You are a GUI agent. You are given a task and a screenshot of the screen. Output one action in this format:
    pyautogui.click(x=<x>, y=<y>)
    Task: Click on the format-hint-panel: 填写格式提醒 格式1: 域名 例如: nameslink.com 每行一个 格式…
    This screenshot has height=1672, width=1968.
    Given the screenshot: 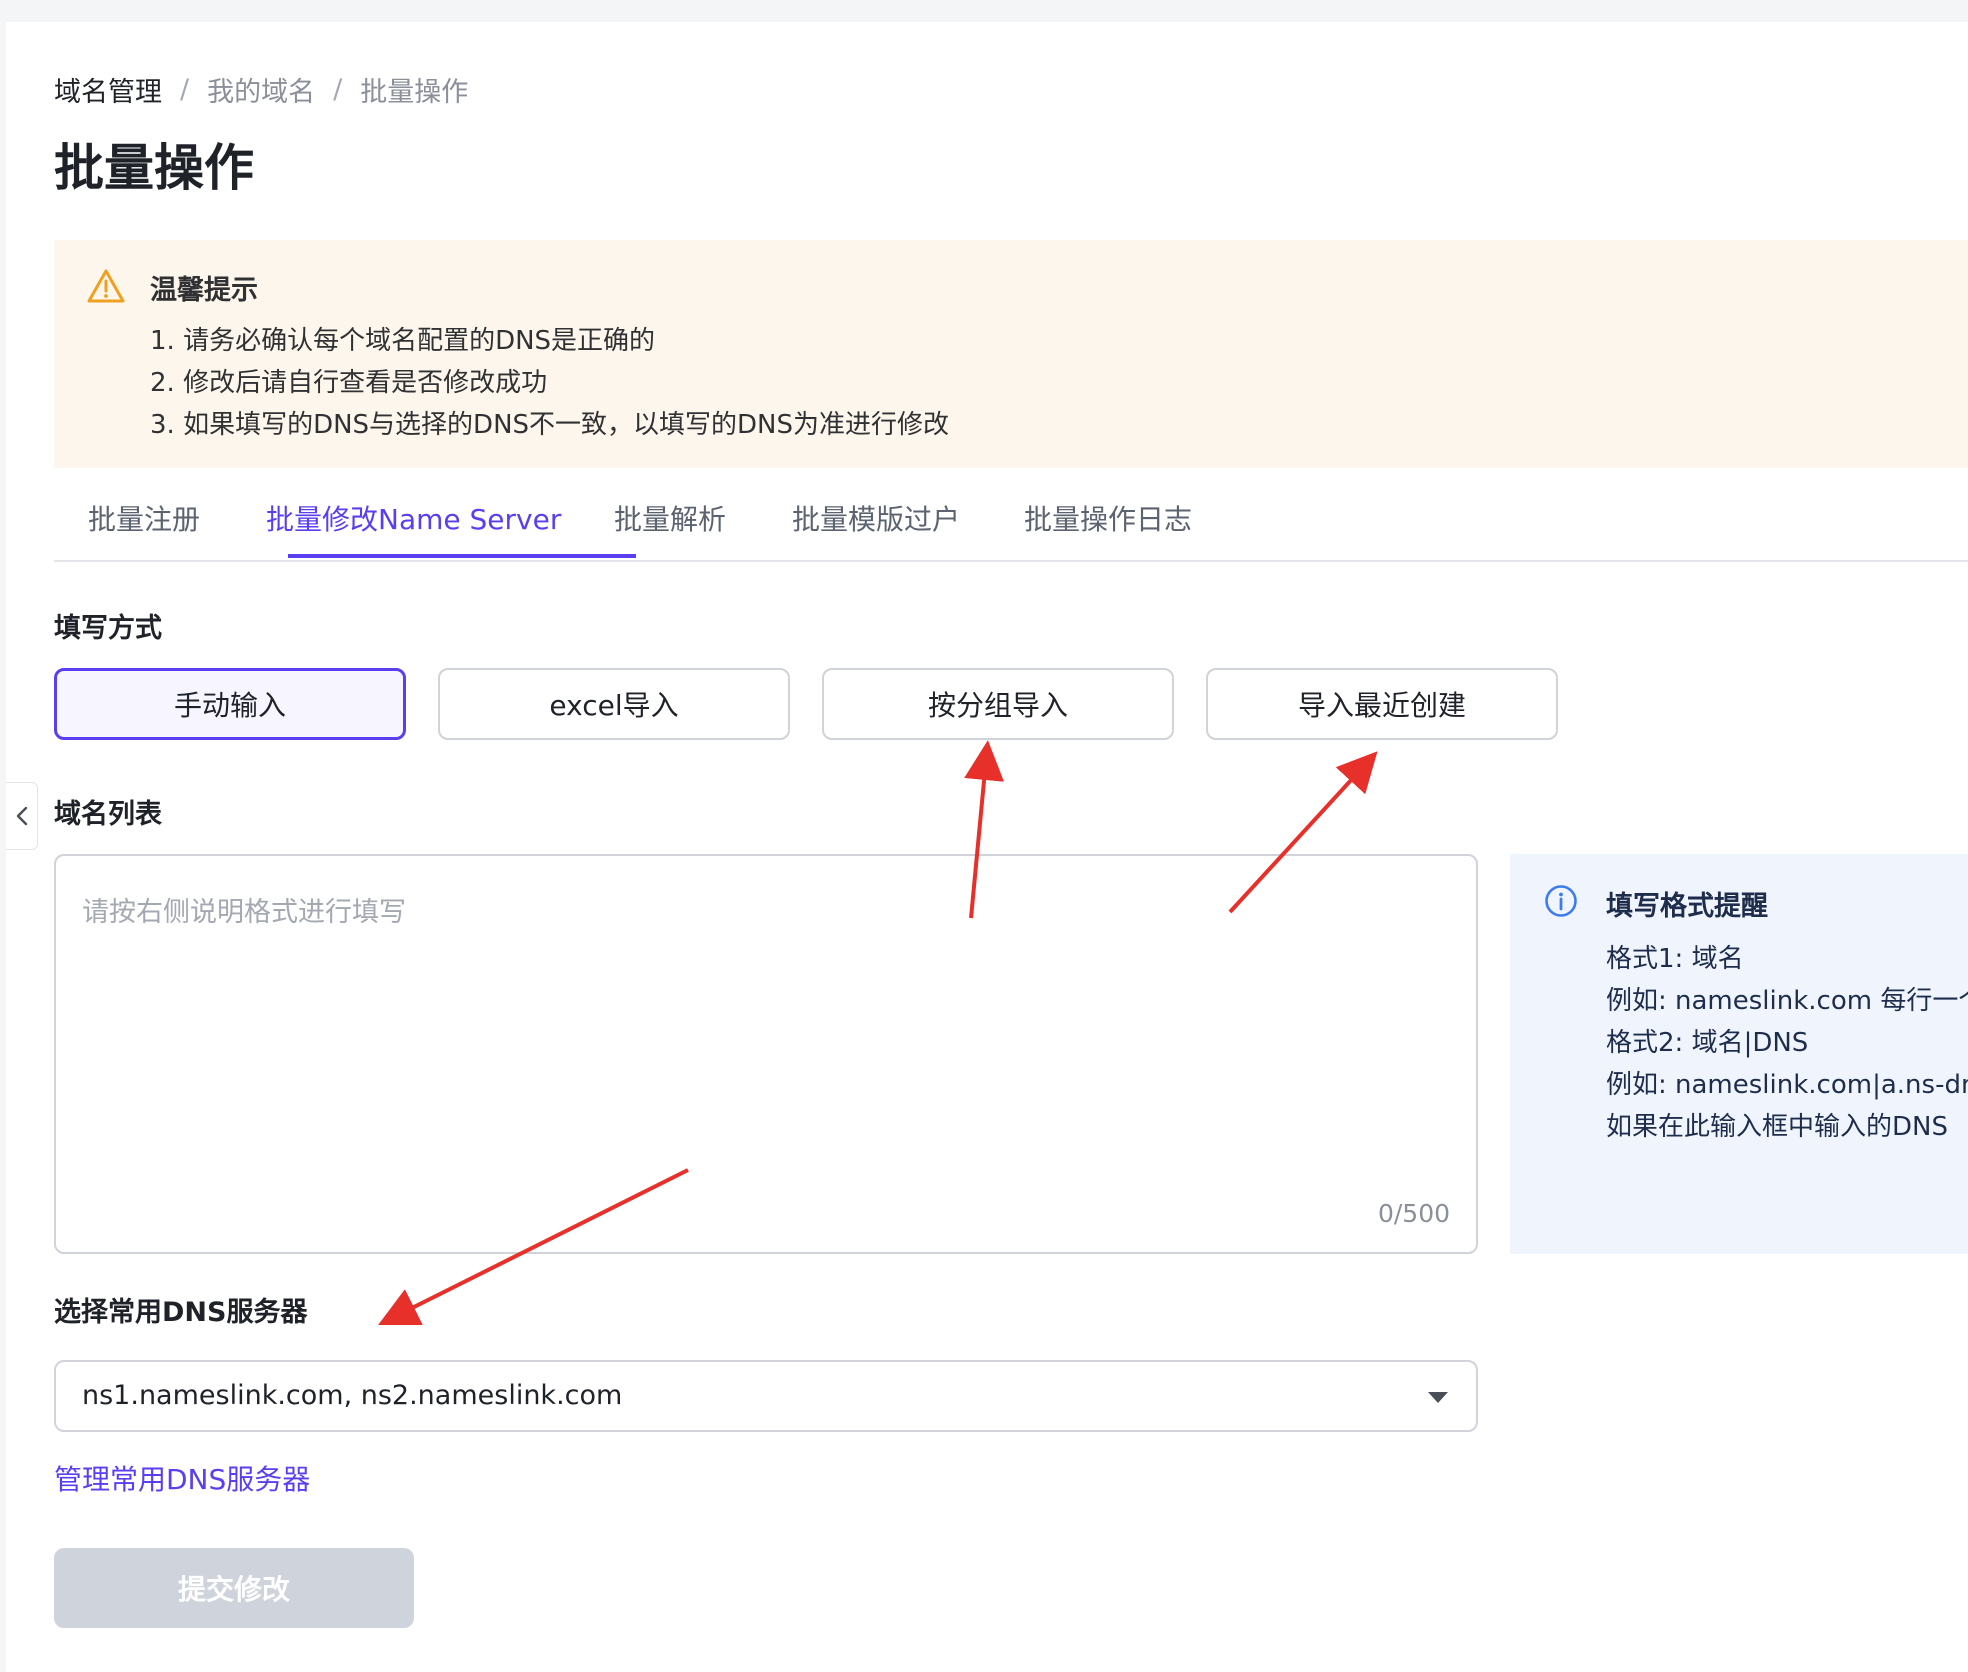 What is the action you would take?
    pyautogui.click(x=1739, y=1054)
    